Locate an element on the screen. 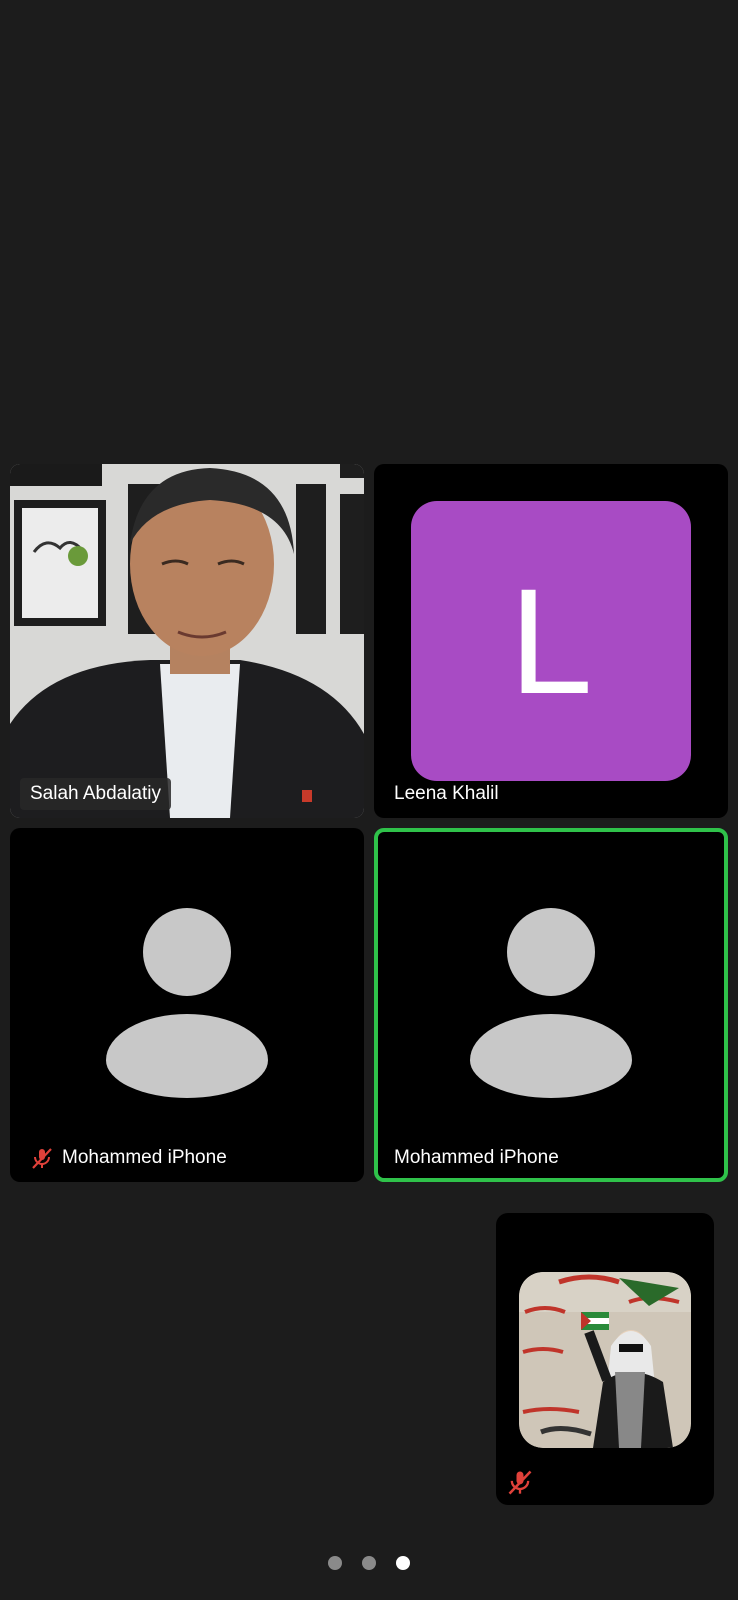 This screenshot has width=738, height=1600. page-indicator is located at coordinates (369, 1563).